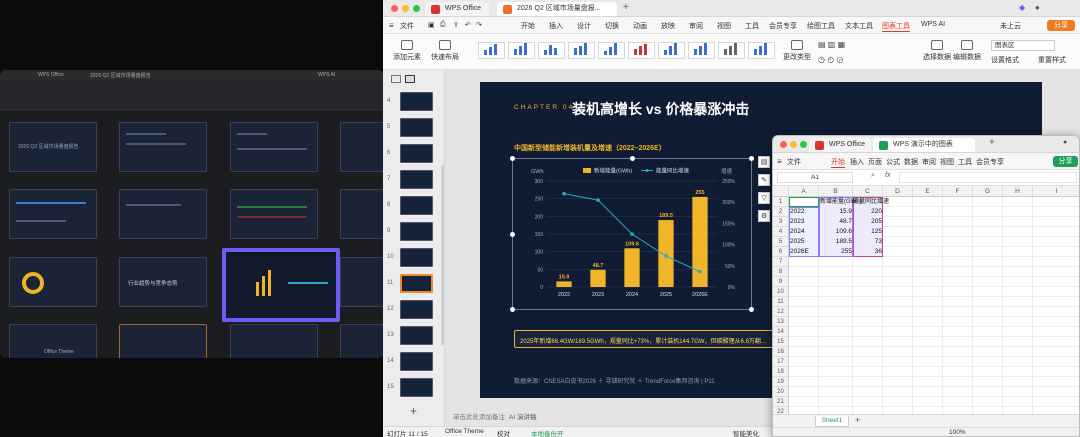 Image resolution: width=1080 pixels, height=437 pixels. Describe the element at coordinates (612, 26) in the screenshot. I see `menu-transition: 切换` at that location.